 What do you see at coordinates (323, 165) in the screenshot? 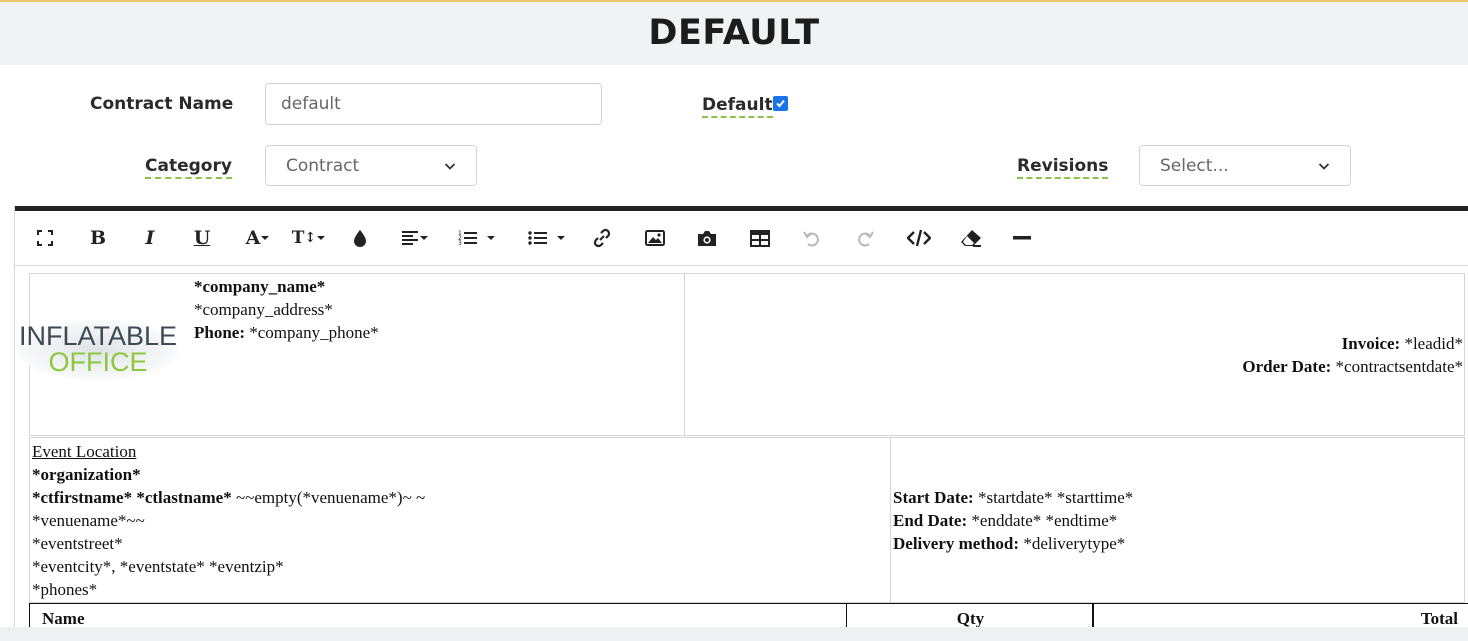
I see `category-selected-value: Contract` at bounding box center [323, 165].